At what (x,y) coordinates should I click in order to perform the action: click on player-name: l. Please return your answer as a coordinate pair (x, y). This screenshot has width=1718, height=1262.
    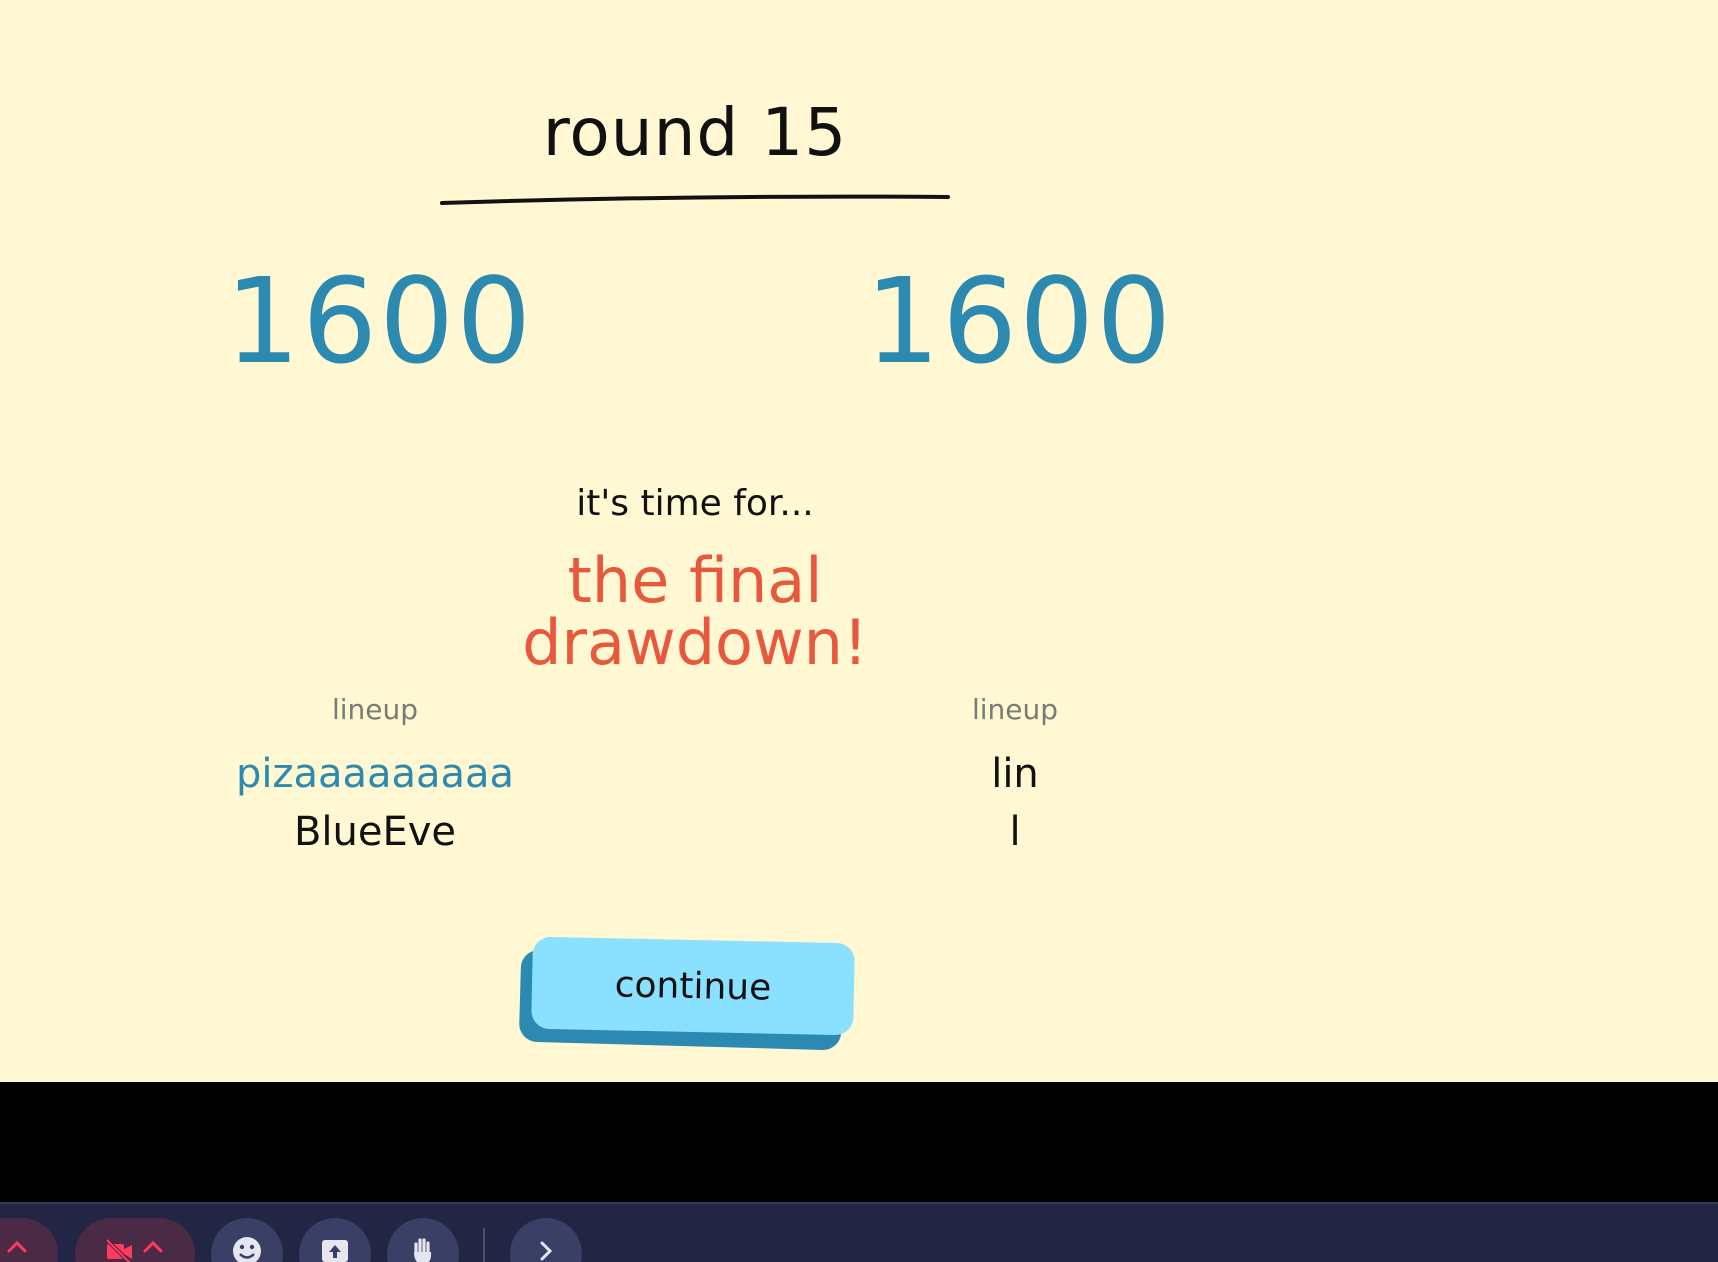
    Looking at the image, I should click on (1015, 832).